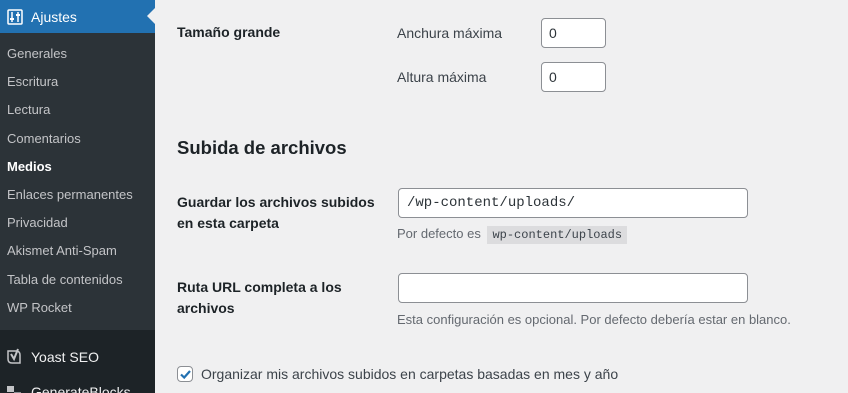 Image resolution: width=848 pixels, height=393 pixels. Describe the element at coordinates (15, 16) in the screenshot. I see `settings-sliders-icon` at that location.